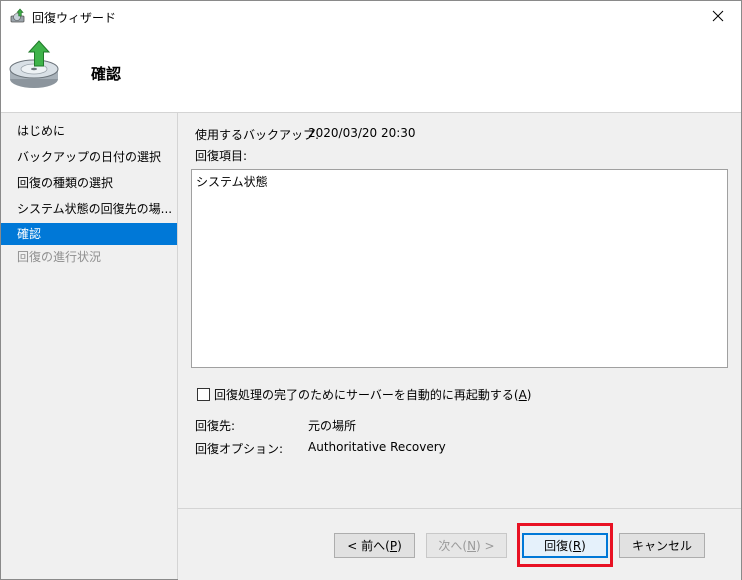 This screenshot has height=580, width=742. I want to click on recovery-items-label: 回復項目:, so click(221, 156).